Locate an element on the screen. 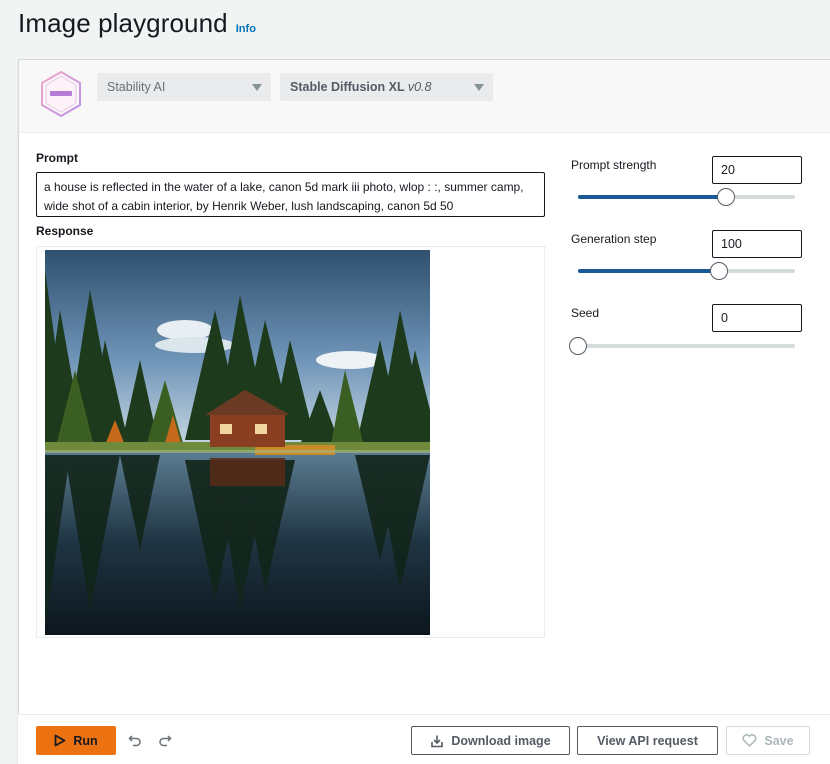 Image resolution: width=830 pixels, height=764 pixels. play-icon is located at coordinates (60, 740).